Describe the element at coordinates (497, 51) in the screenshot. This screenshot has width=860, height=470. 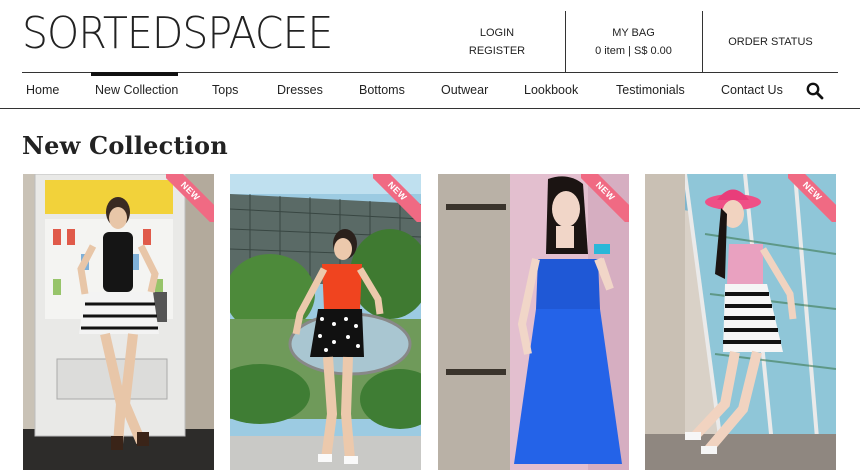
I see `register-link: REGISTER` at that location.